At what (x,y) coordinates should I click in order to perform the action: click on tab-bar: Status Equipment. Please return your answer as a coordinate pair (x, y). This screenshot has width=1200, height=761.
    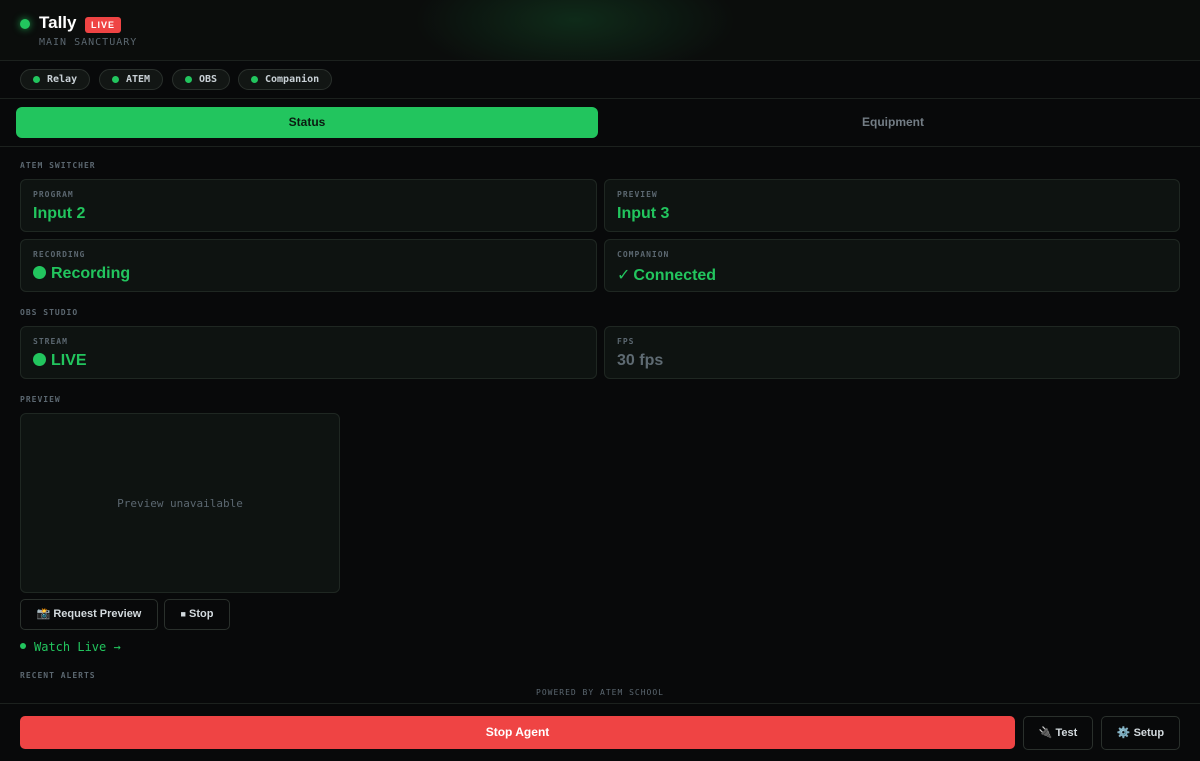
    Looking at the image, I should click on (600, 123).